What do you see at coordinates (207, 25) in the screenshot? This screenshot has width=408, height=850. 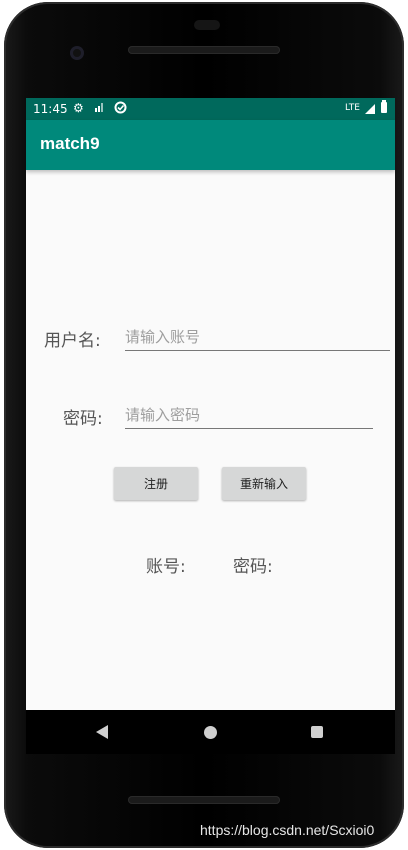 I see `top-sensor` at bounding box center [207, 25].